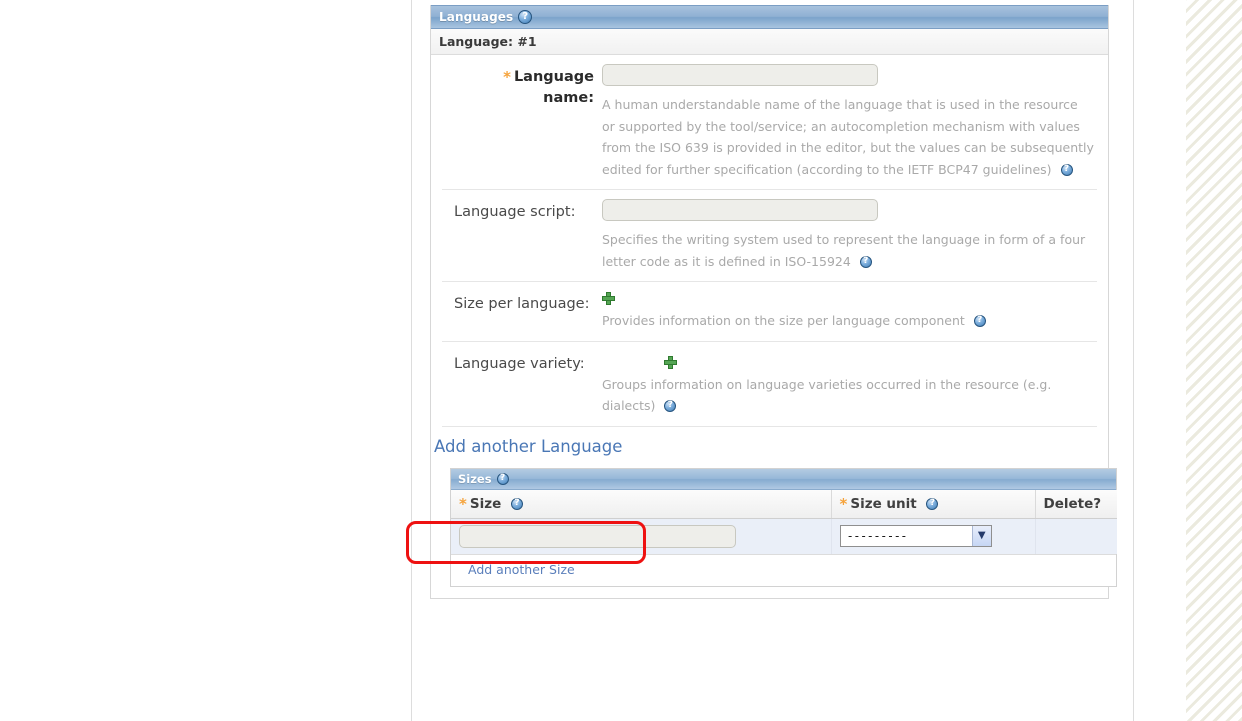 The height and width of the screenshot is (721, 1242). Describe the element at coordinates (553, 87) in the screenshot. I see `language-name-label-text: Language name:` at that location.